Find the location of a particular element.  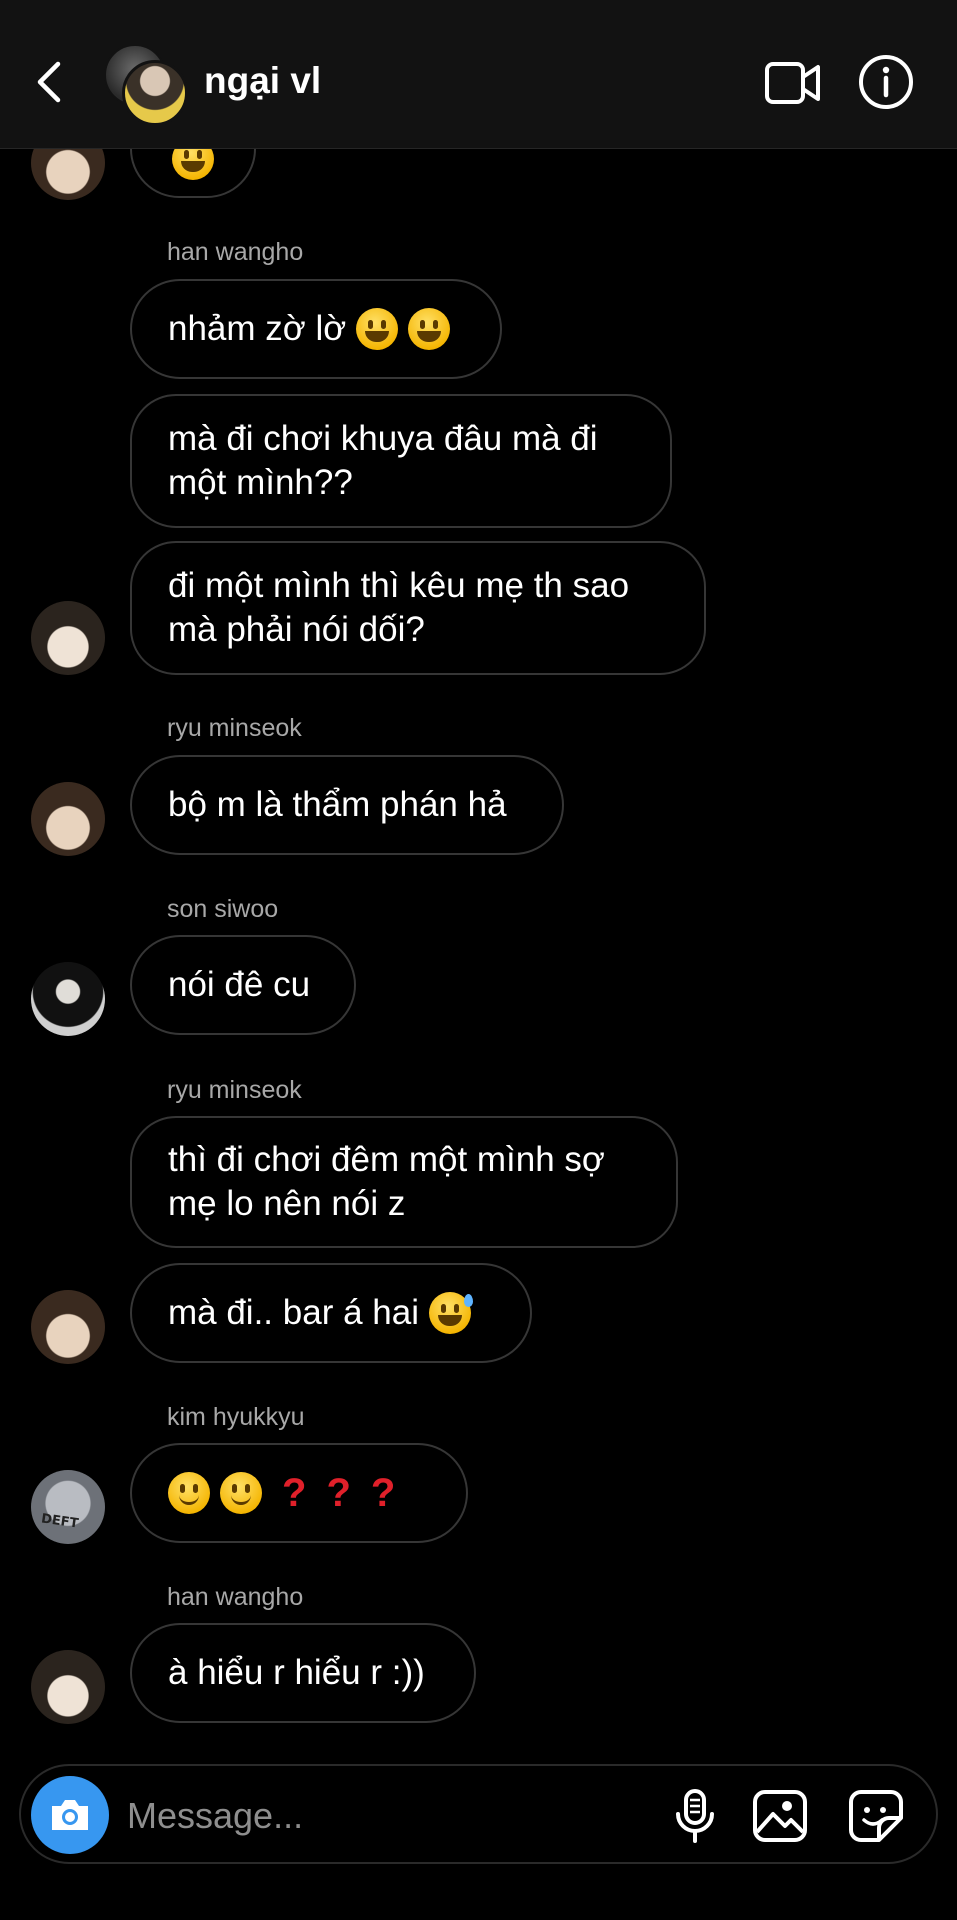

avatar-son-siwoo is located at coordinates (68, 999).